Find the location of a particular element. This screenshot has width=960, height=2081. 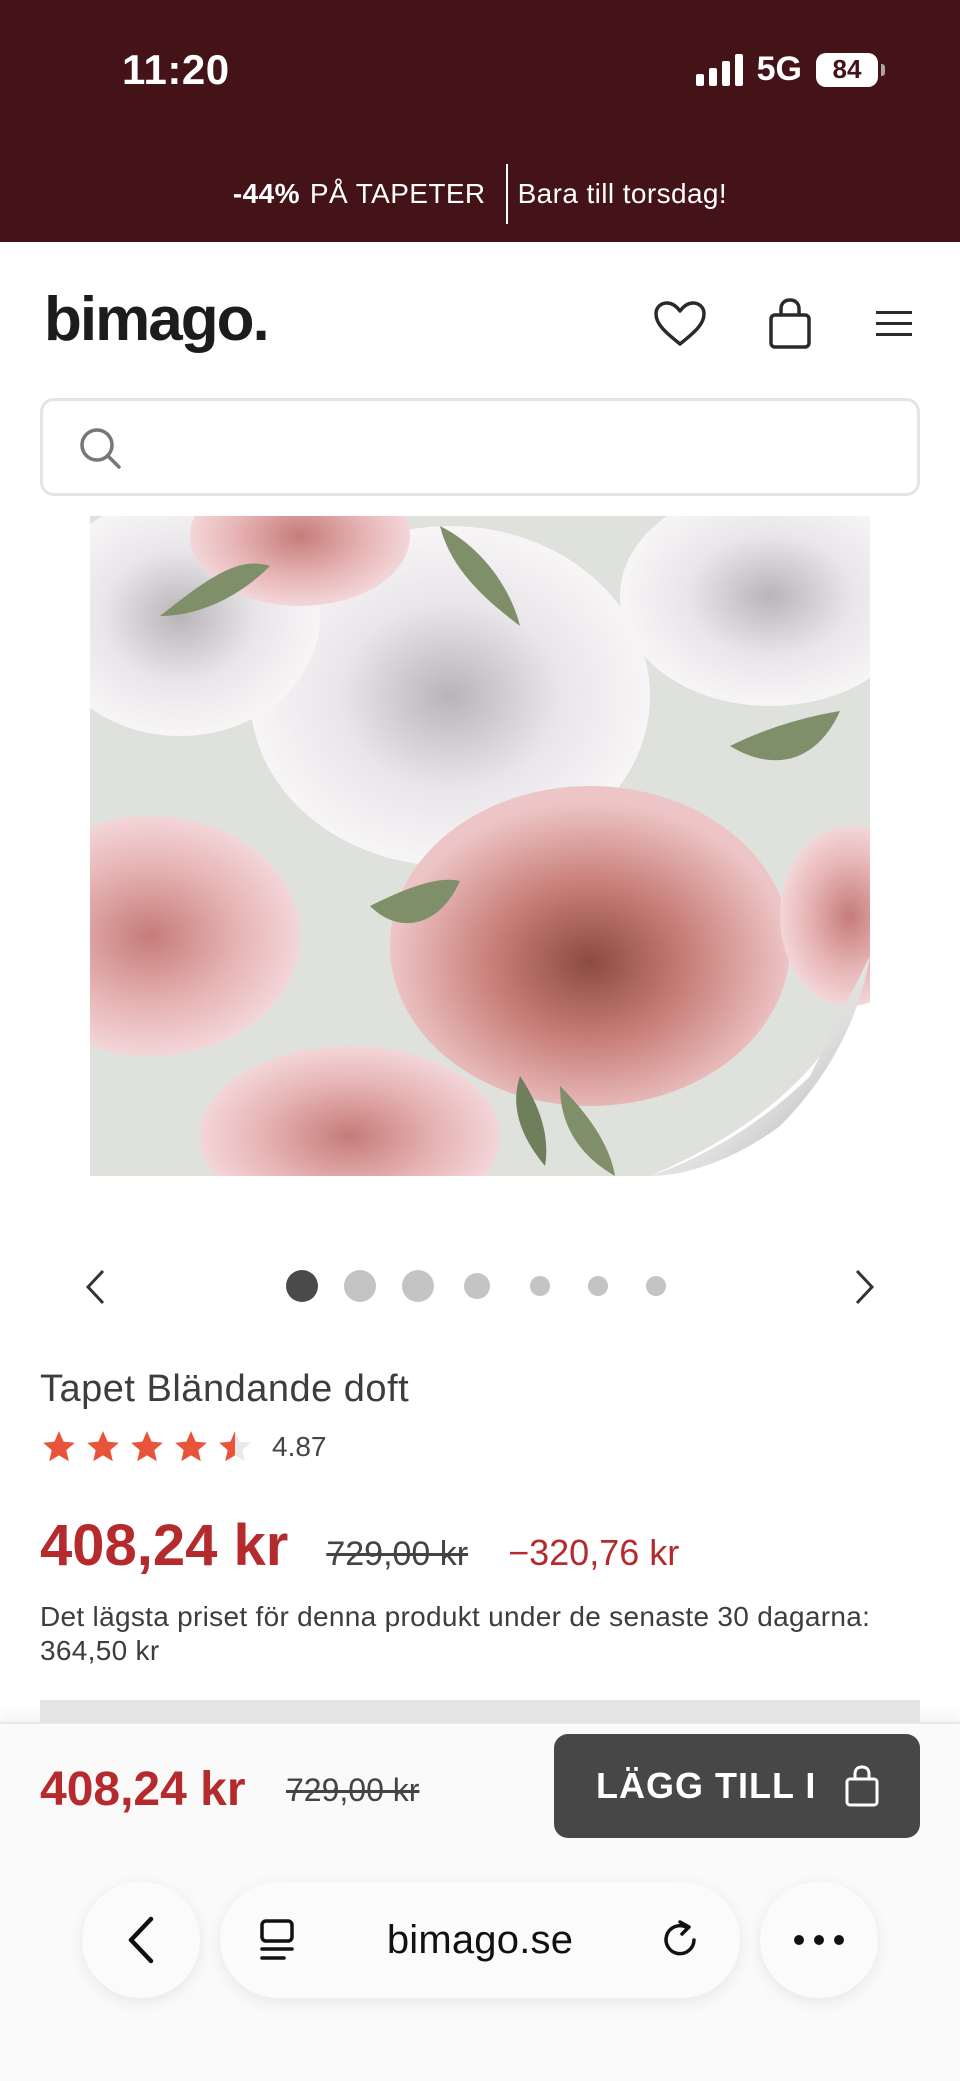

wishlist-heart-icon is located at coordinates (680, 324).